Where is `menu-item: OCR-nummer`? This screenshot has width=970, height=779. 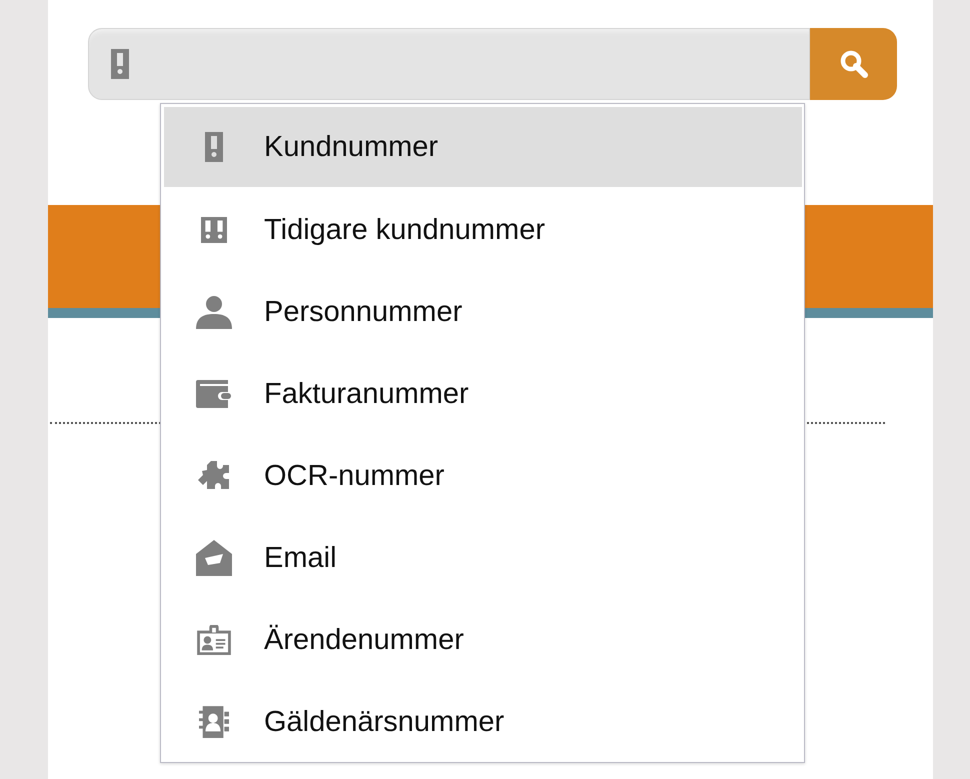
menu-item: OCR-nummer is located at coordinates (483, 476).